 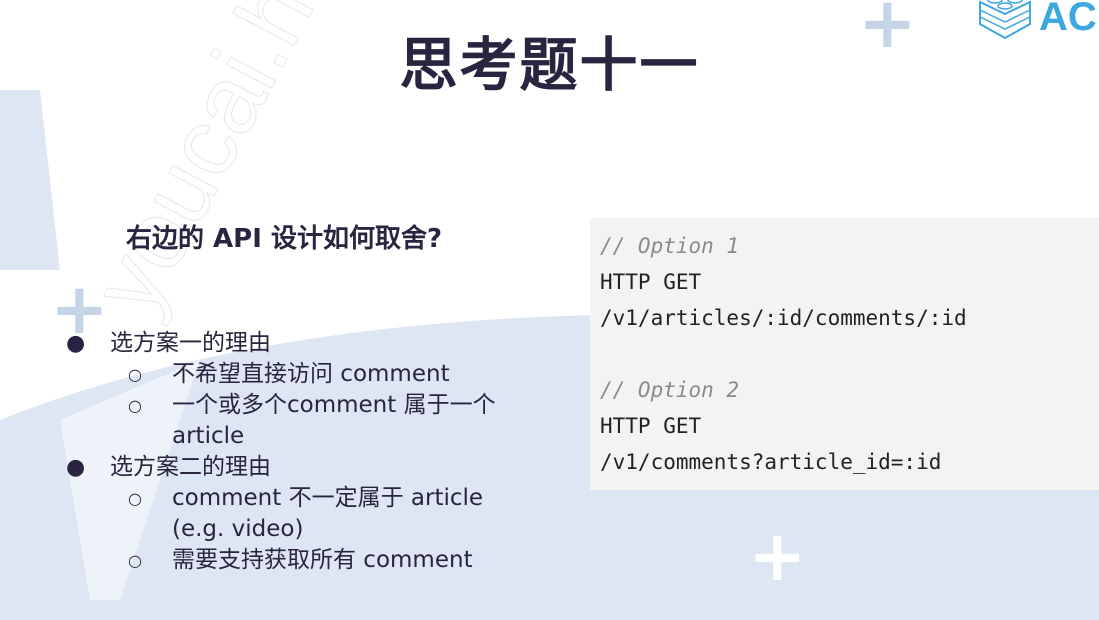 What do you see at coordinates (328, 513) in the screenshot?
I see `sub-bullet-text: comment 不一定属于 article (e.g. video)` at bounding box center [328, 513].